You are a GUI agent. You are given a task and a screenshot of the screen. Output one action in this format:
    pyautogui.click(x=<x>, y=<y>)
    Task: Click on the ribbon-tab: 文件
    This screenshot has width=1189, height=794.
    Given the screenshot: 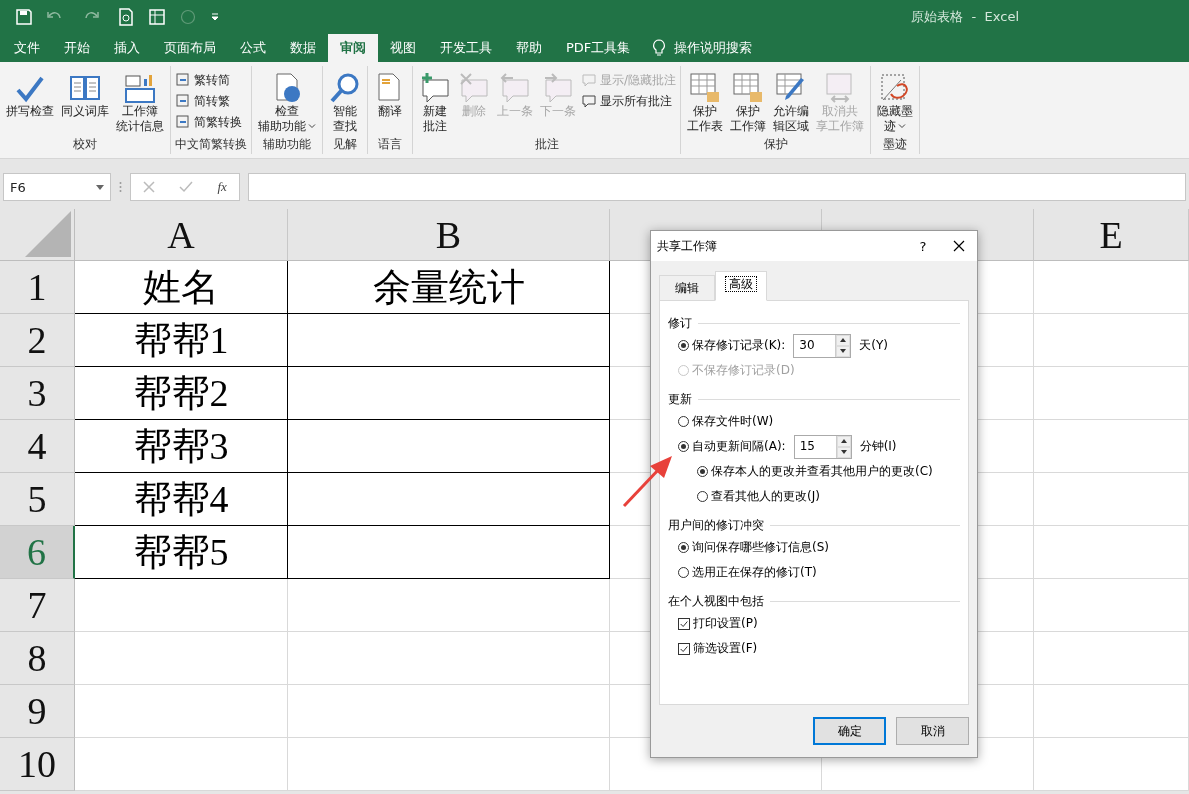 What is the action you would take?
    pyautogui.click(x=27, y=48)
    